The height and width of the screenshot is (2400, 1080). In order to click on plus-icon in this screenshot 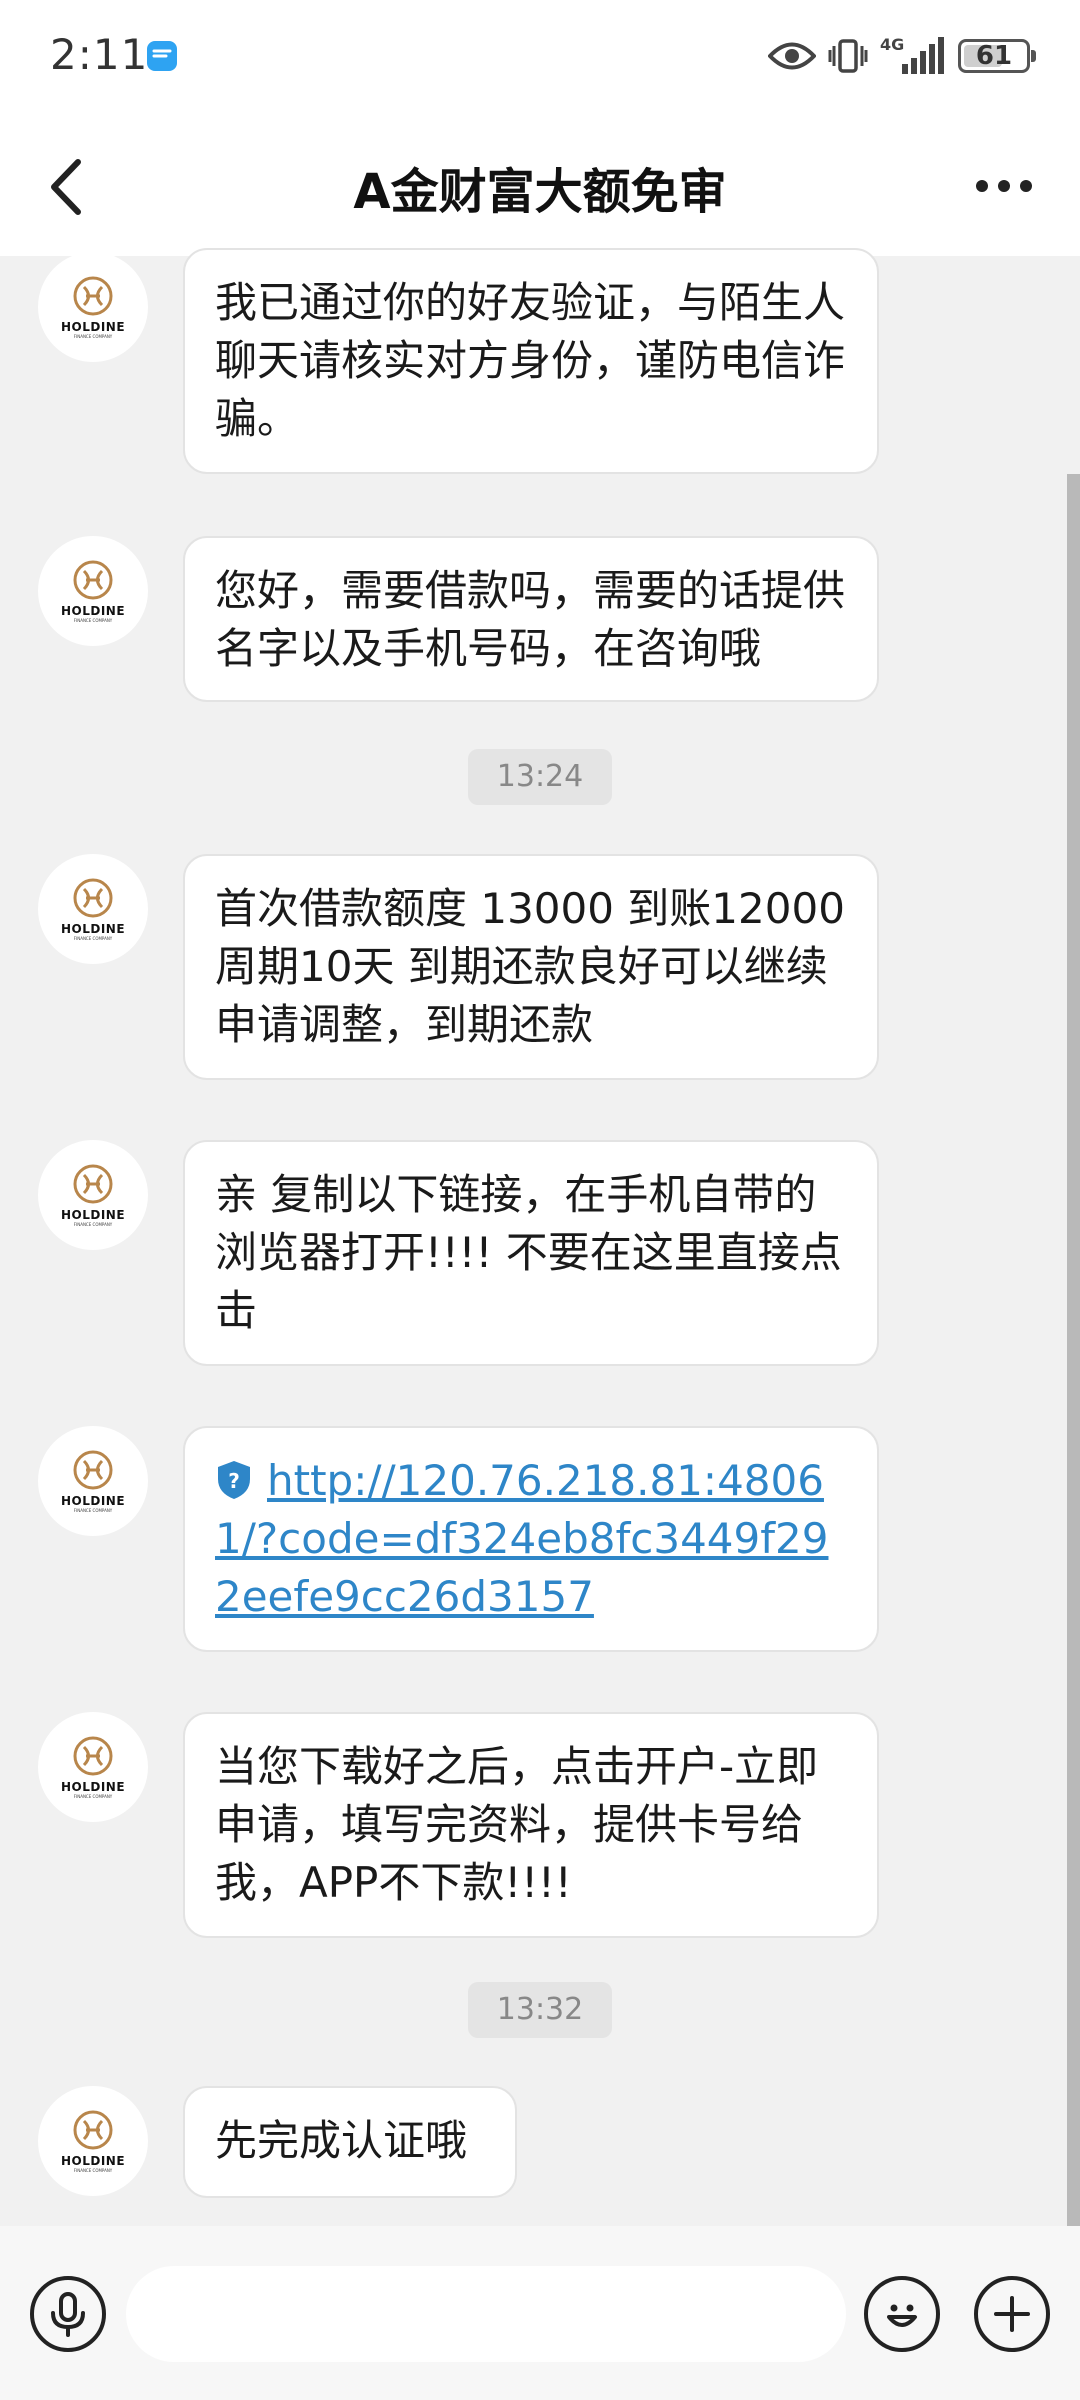, I will do `click(1012, 2314)`.